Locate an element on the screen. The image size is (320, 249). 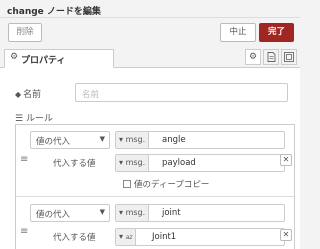
name-label-wrap: ◆ 名前 is located at coordinates (28, 93).